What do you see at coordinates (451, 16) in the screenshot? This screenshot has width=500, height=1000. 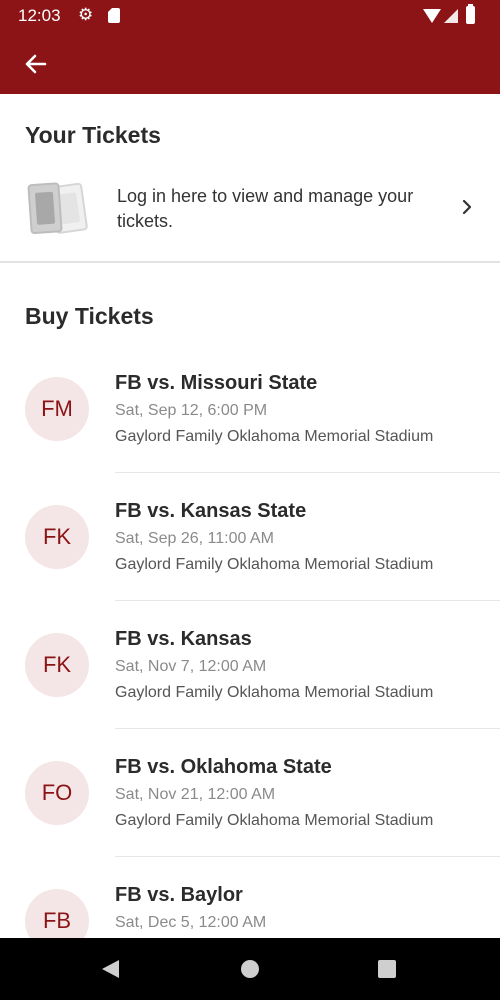 I see `cell-signal-icon` at bounding box center [451, 16].